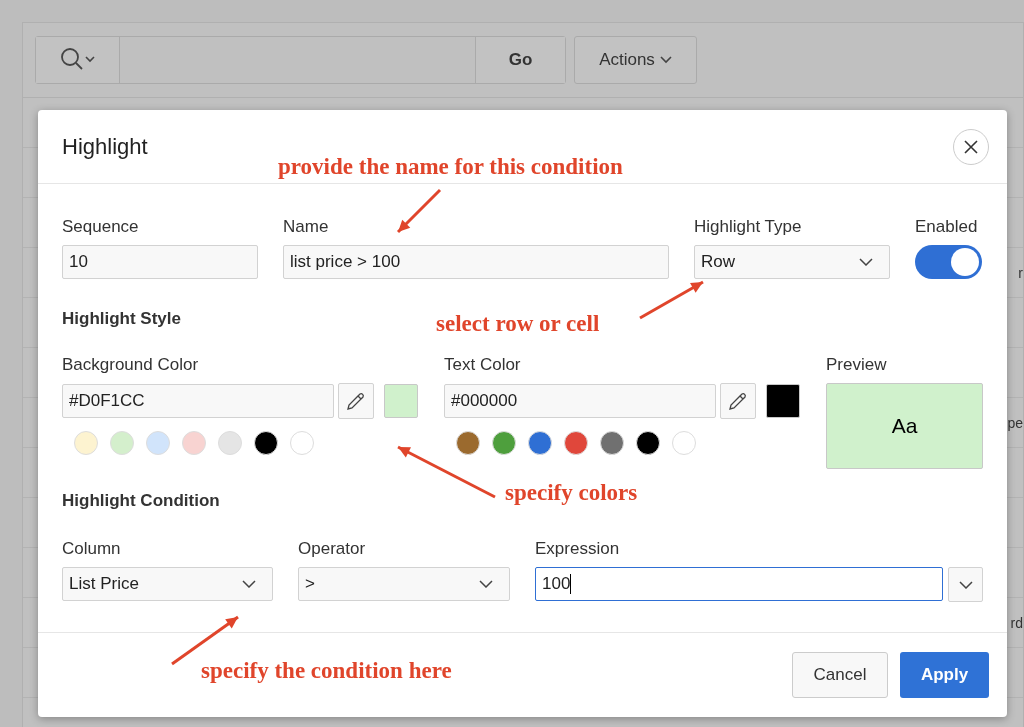 Image resolution: width=1024 pixels, height=727 pixels. Describe the element at coordinates (1015, 422) in the screenshot. I see `table-cell: pe` at that location.